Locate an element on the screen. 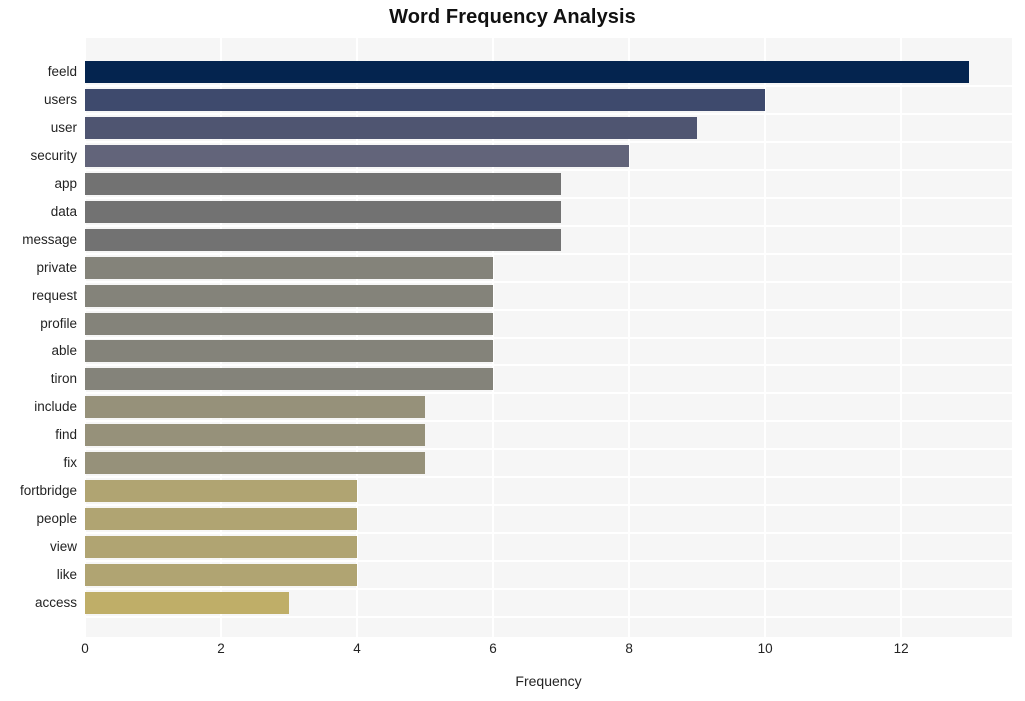 Image resolution: width=1025 pixels, height=701 pixels. y-axis-tick-label: app is located at coordinates (65, 183).